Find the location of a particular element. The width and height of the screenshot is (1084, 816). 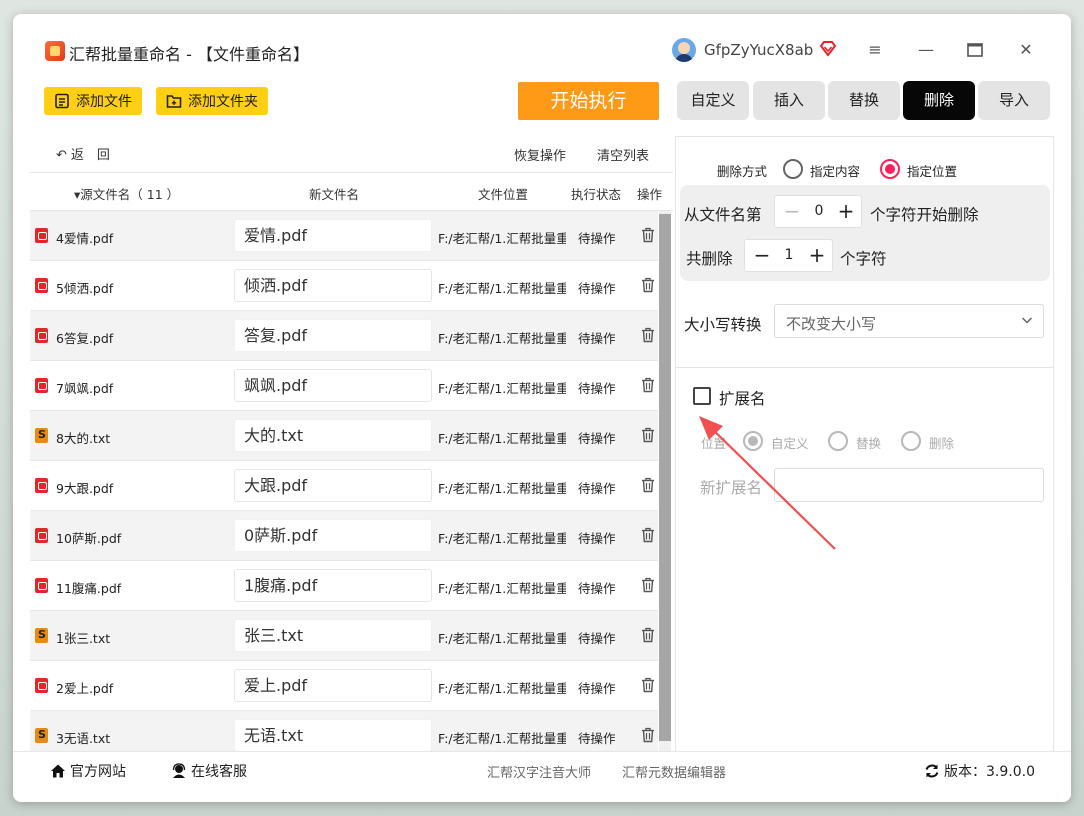

recover-button: 恢复操作 is located at coordinates (540, 154).